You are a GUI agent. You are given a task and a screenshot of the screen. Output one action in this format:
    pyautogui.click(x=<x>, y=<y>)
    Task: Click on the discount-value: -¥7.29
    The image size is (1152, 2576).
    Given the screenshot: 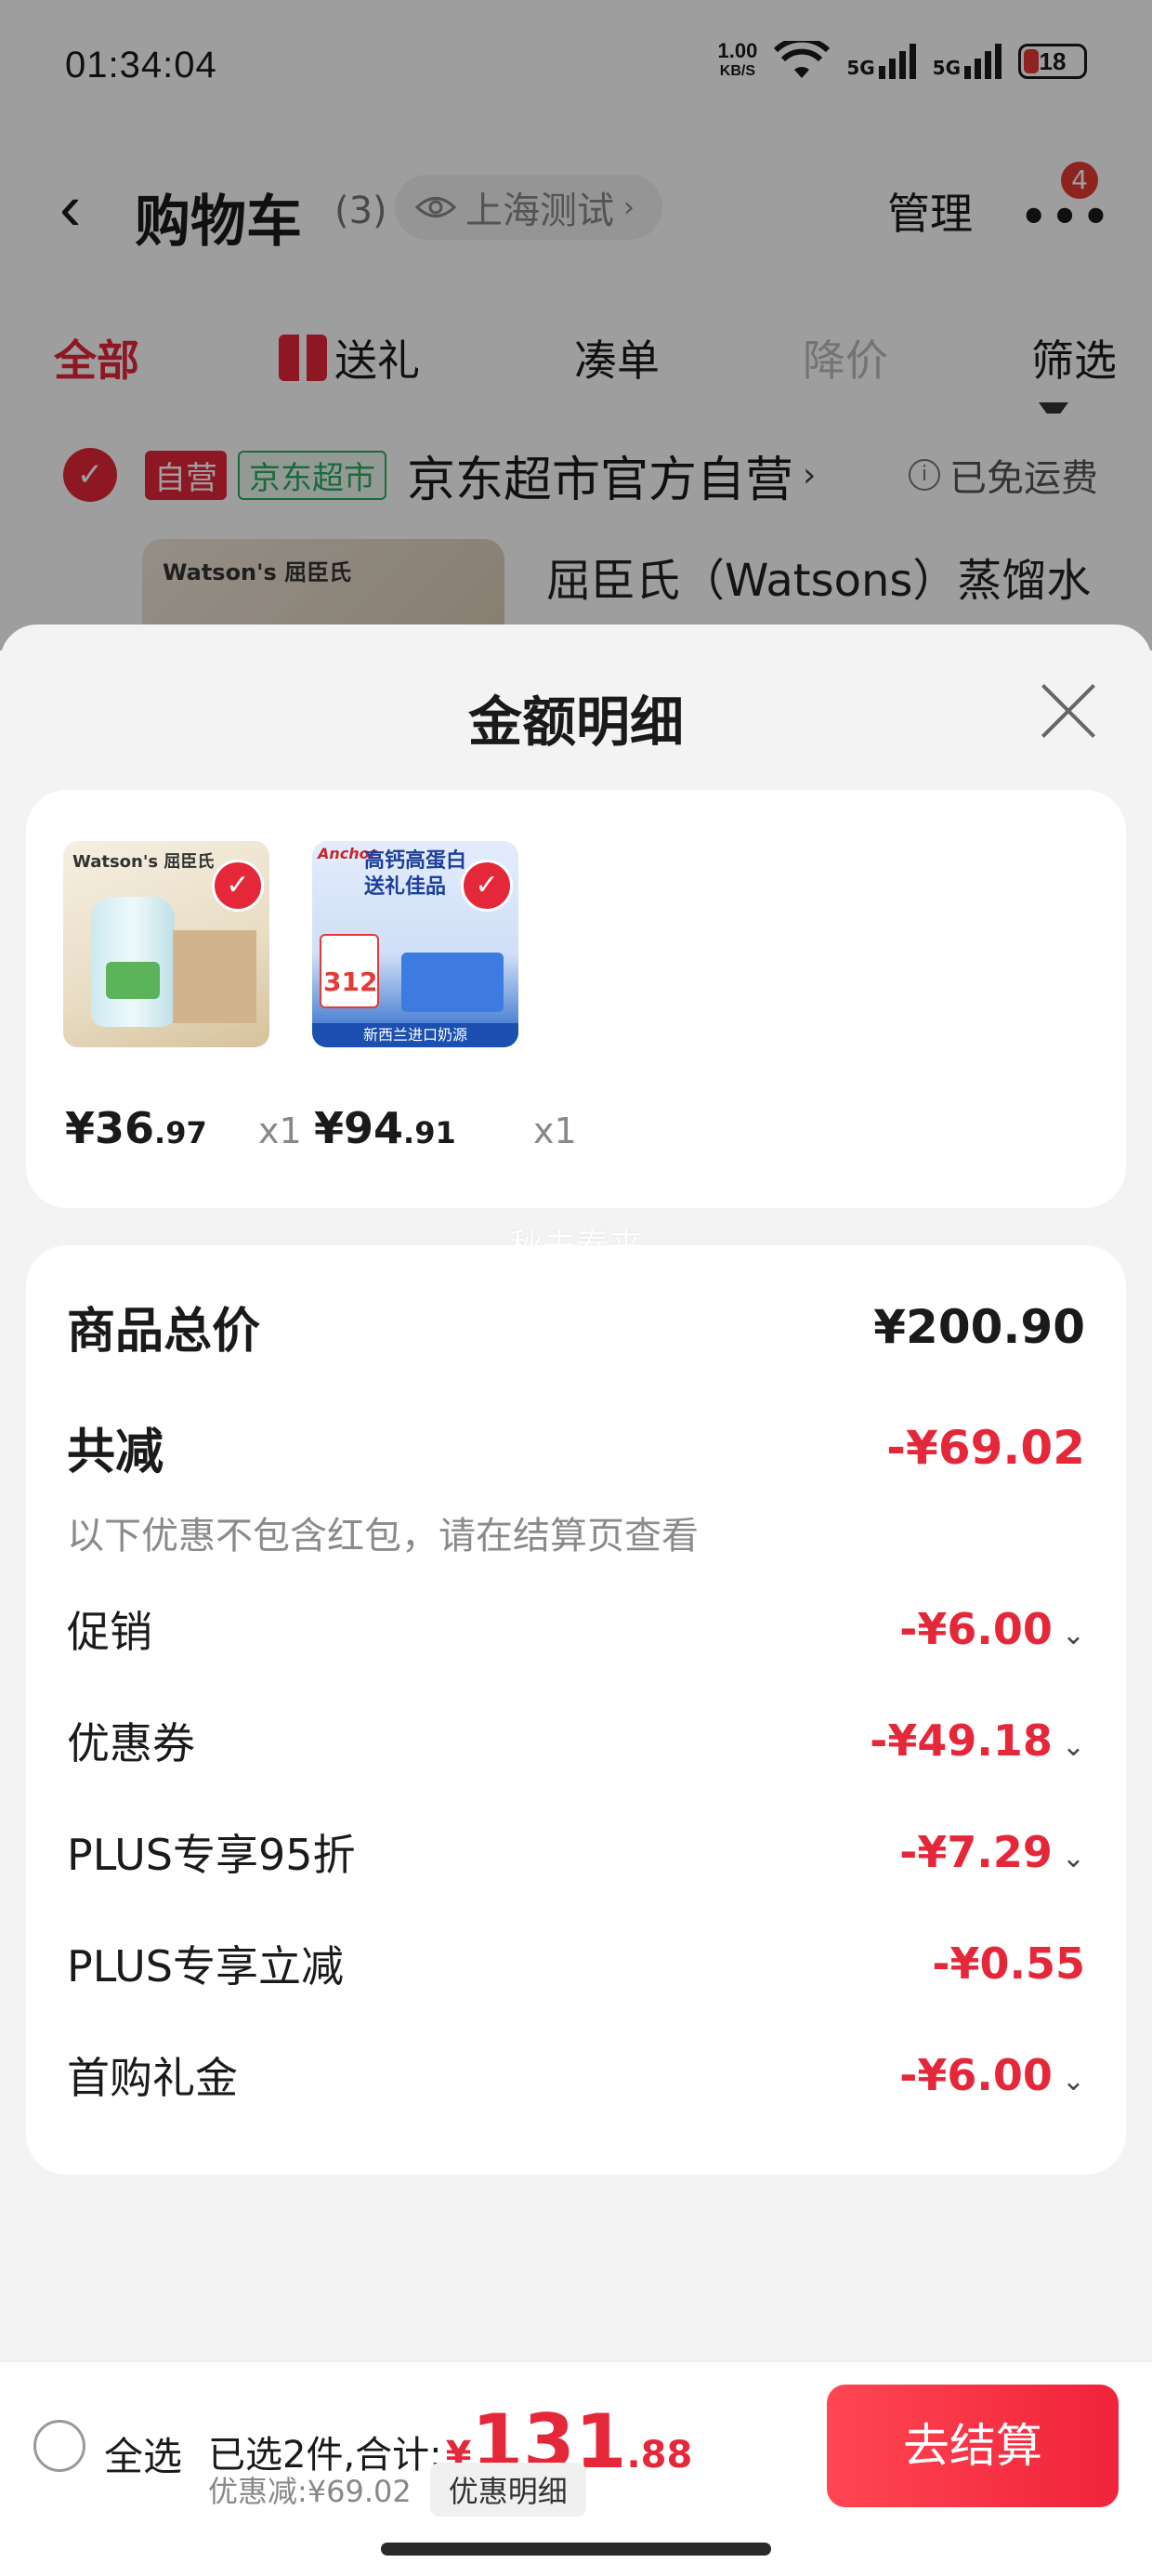 What is the action you would take?
    pyautogui.click(x=976, y=1852)
    